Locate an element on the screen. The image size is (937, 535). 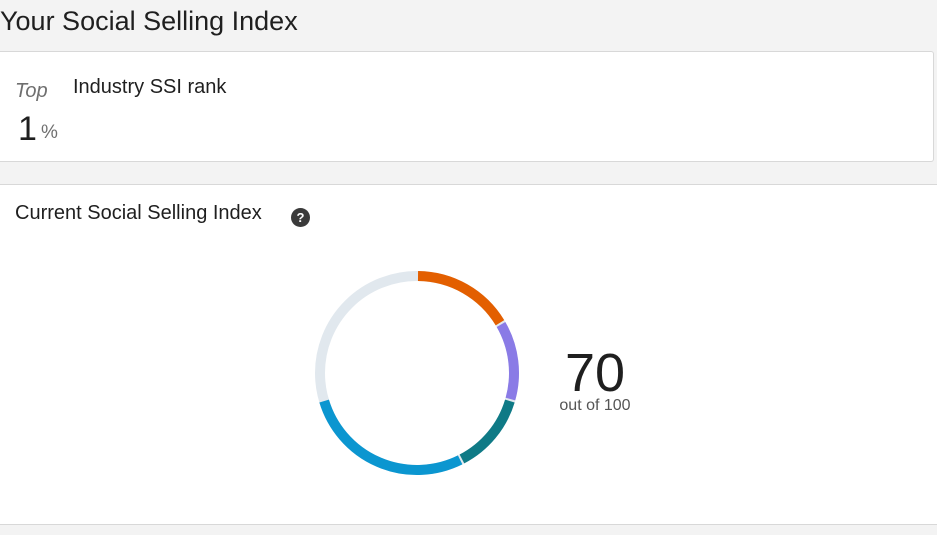
rank-value: 1 is located at coordinates (27, 129).